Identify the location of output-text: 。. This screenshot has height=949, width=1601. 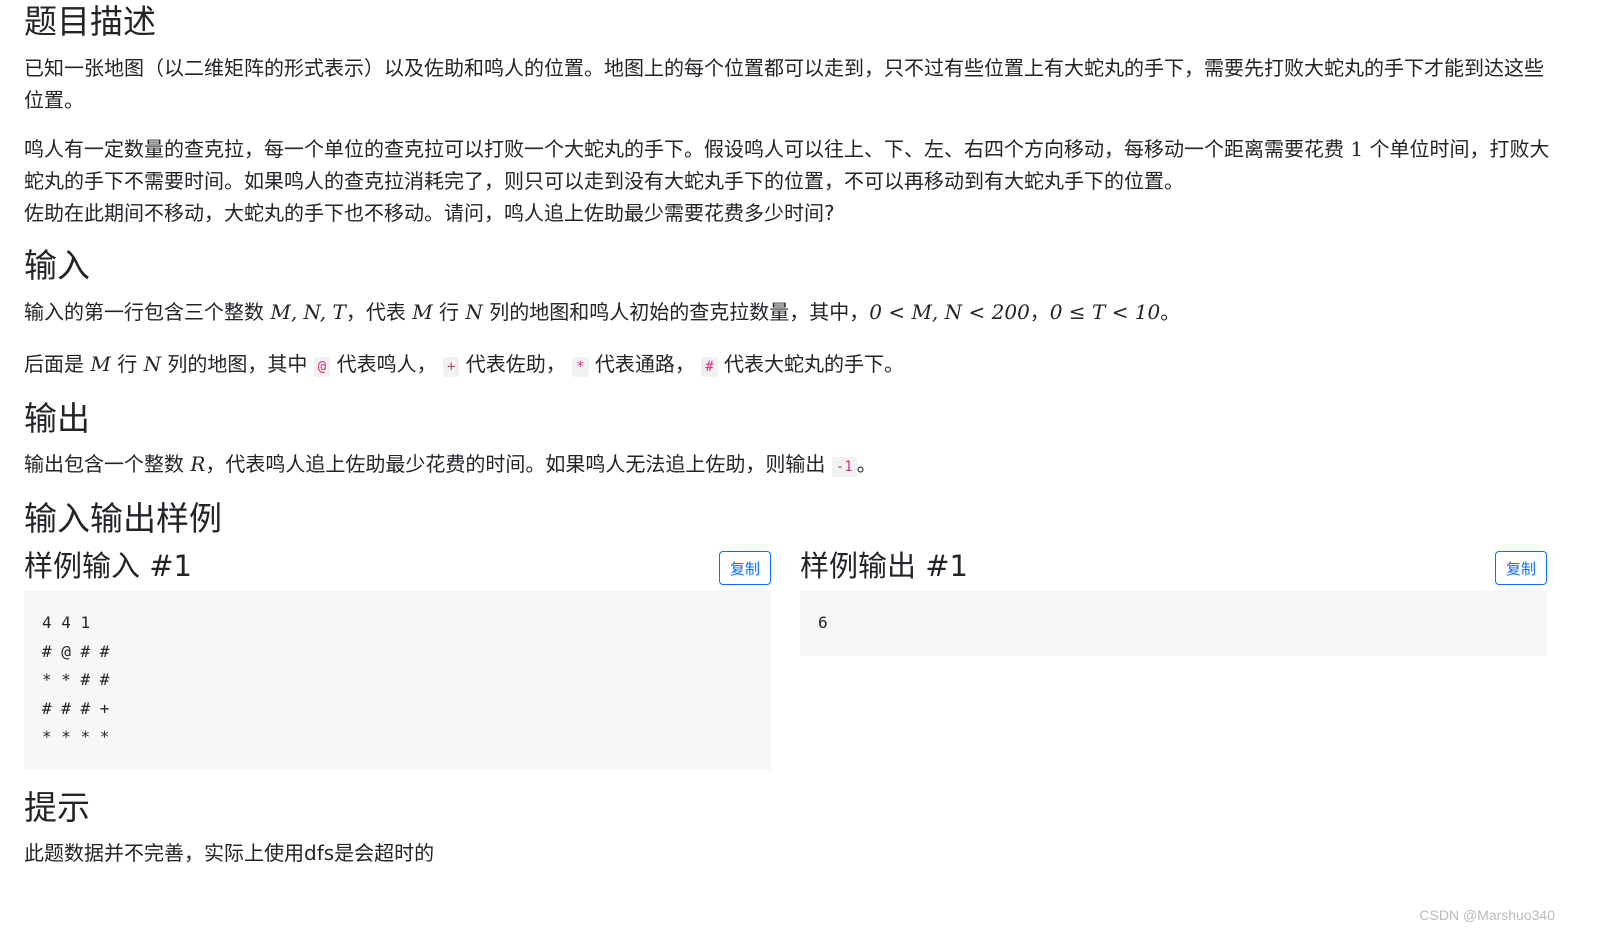
(866, 464).